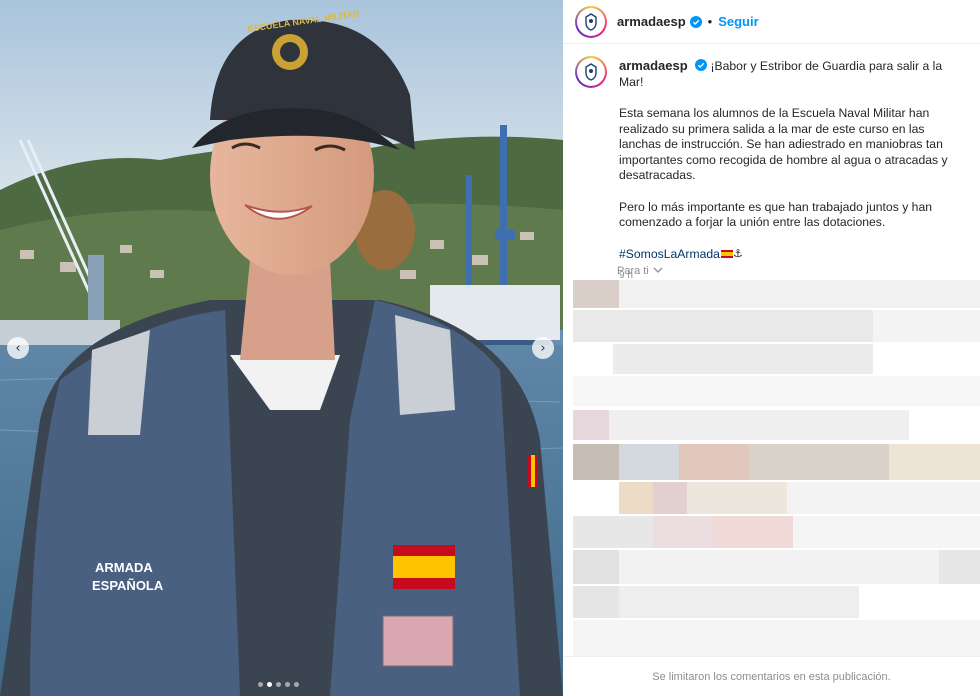  I want to click on caption-username: armadaesp, so click(653, 65).